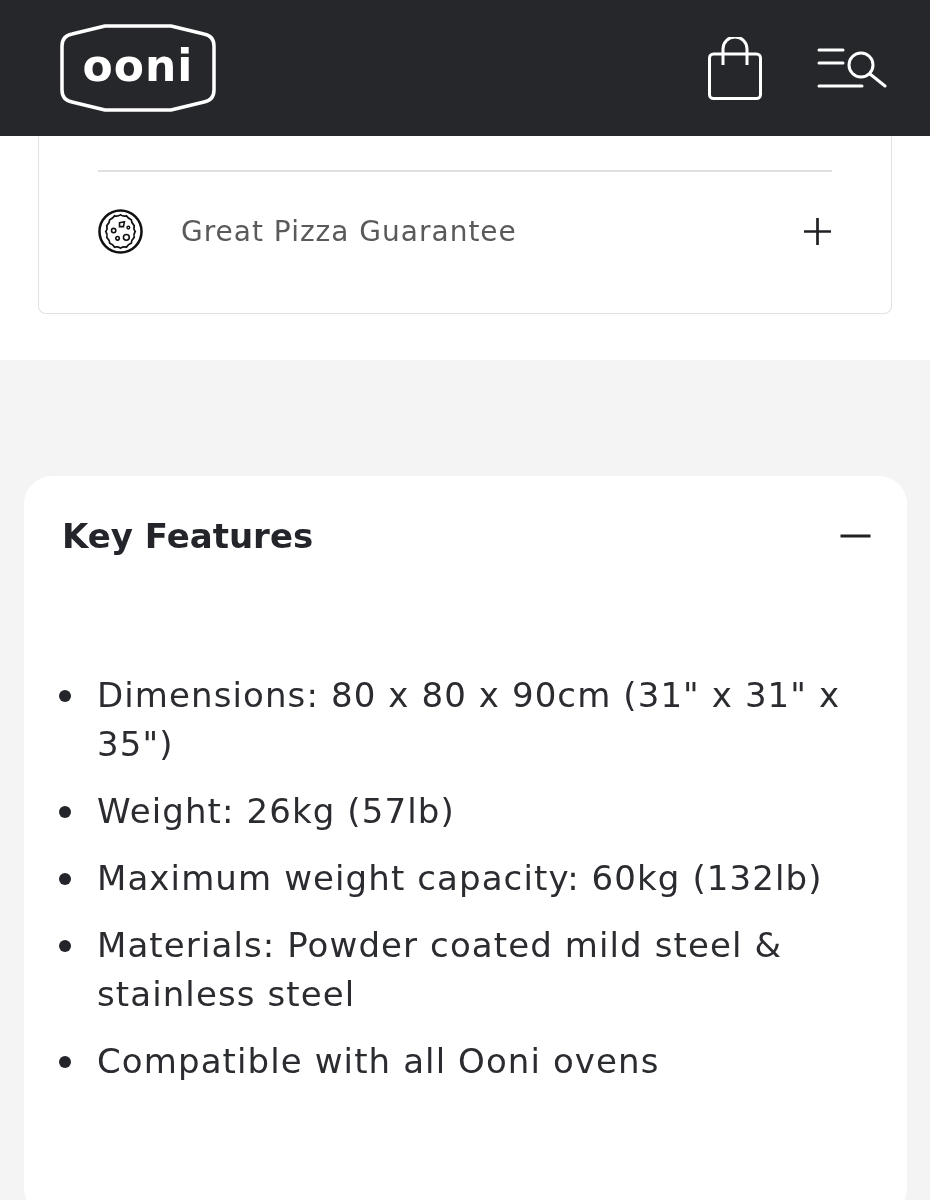  What do you see at coordinates (349, 231) in the screenshot?
I see `accordion-title: Great Pizza Guarantee` at bounding box center [349, 231].